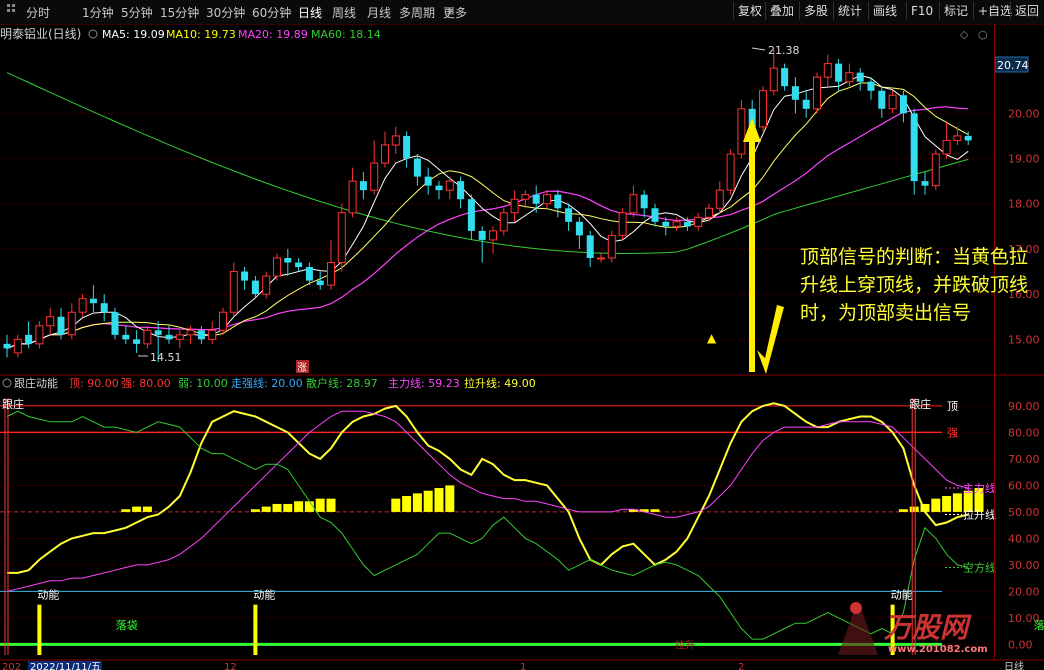 The height and width of the screenshot is (670, 1044). Describe the element at coordinates (346, 34) in the screenshot. I see `ma-legend-label: MA60: 18.14` at that location.